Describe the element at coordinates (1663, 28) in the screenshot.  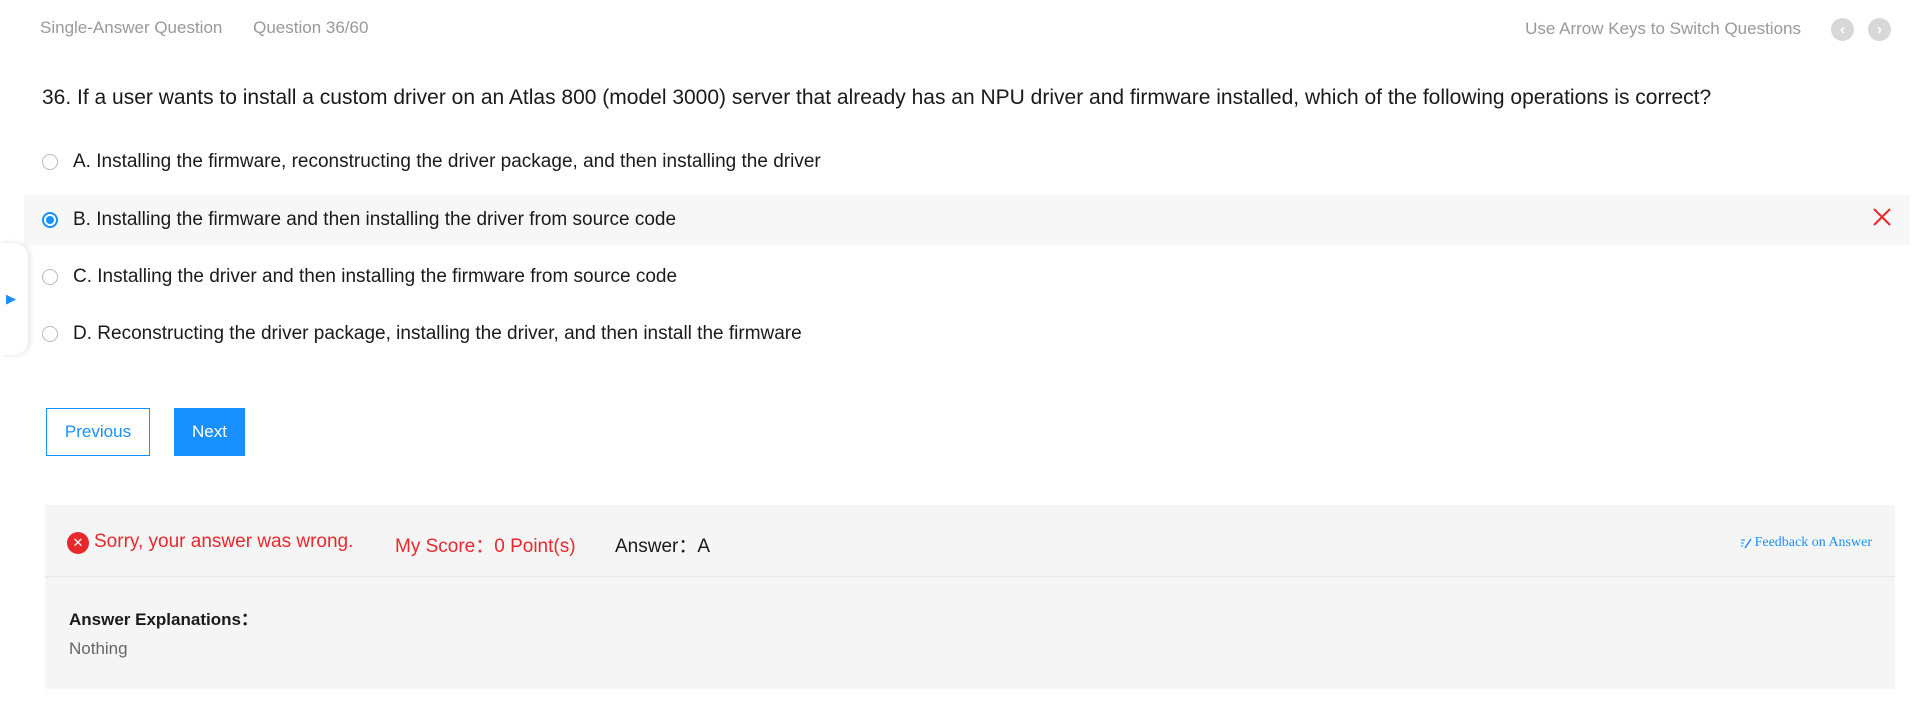
I see `arrow-keys-hint: Use Arrow Keys to Switch Questions` at that location.